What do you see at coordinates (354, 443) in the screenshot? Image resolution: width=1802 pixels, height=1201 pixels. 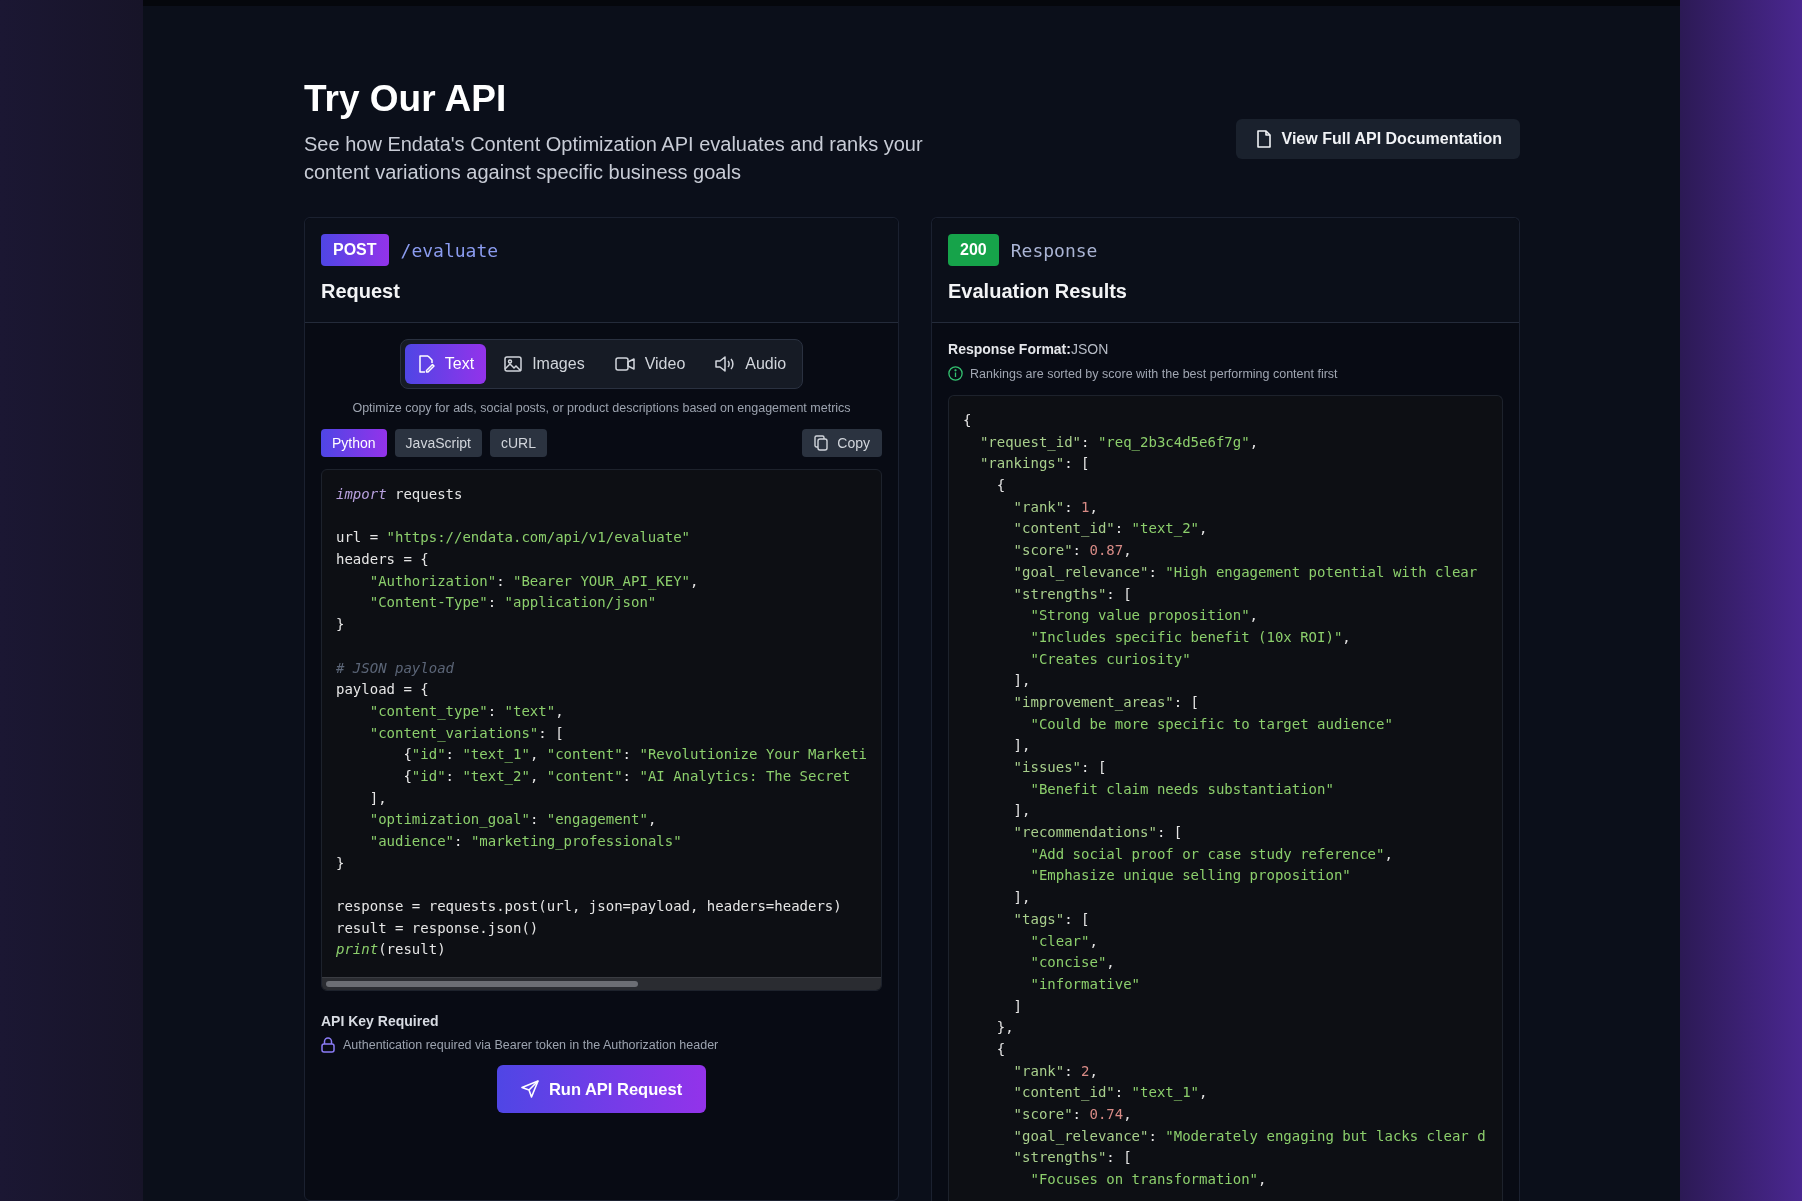 I see `language-tab: Python` at bounding box center [354, 443].